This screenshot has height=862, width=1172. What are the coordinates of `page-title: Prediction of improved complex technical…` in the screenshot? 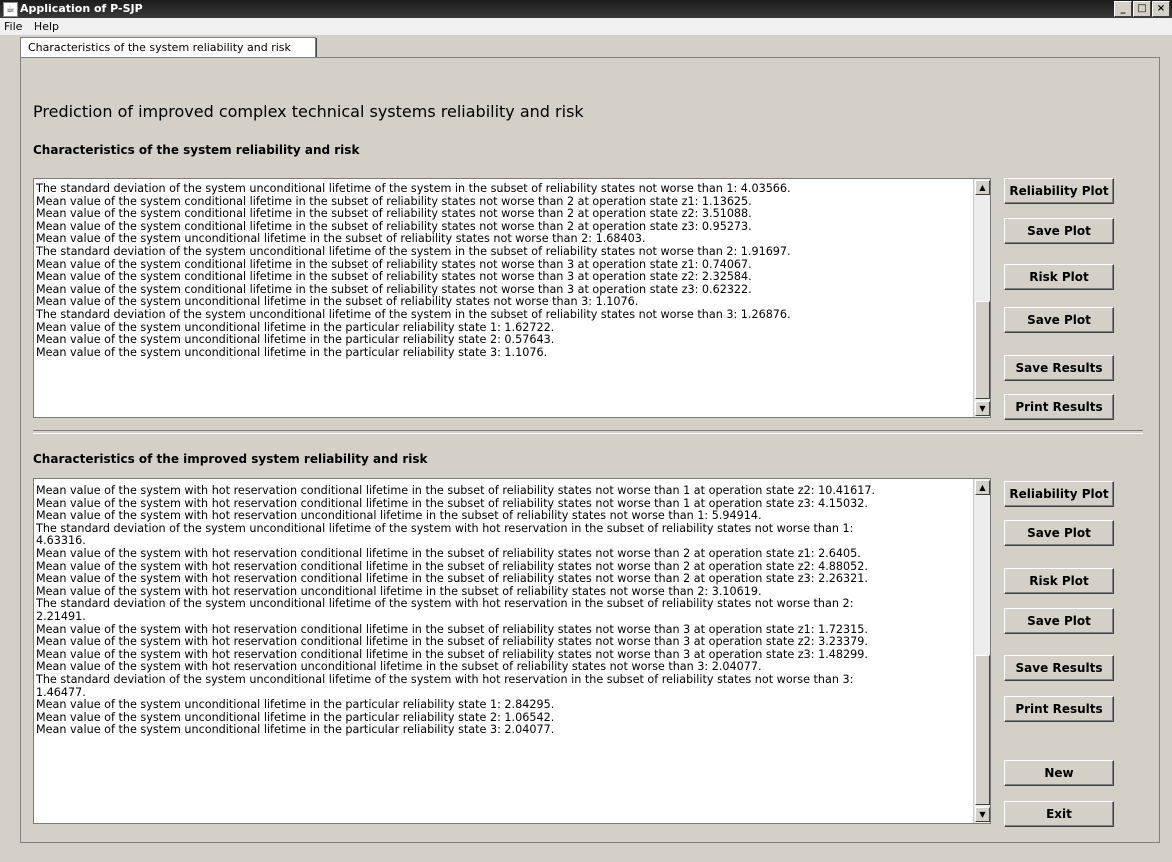 It's located at (308, 111).